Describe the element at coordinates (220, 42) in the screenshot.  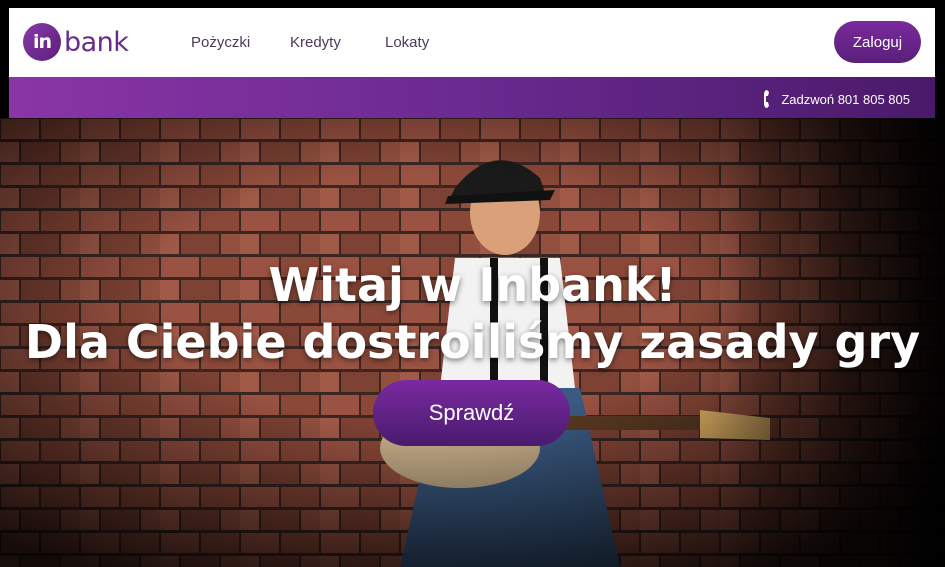
I see `nav-item-pozyczki: Pożyczki` at that location.